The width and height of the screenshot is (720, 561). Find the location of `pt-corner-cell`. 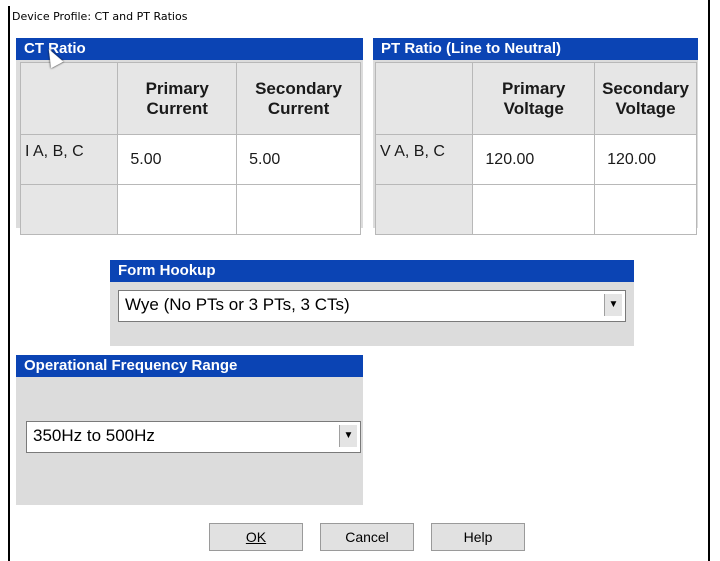

pt-corner-cell is located at coordinates (424, 98).